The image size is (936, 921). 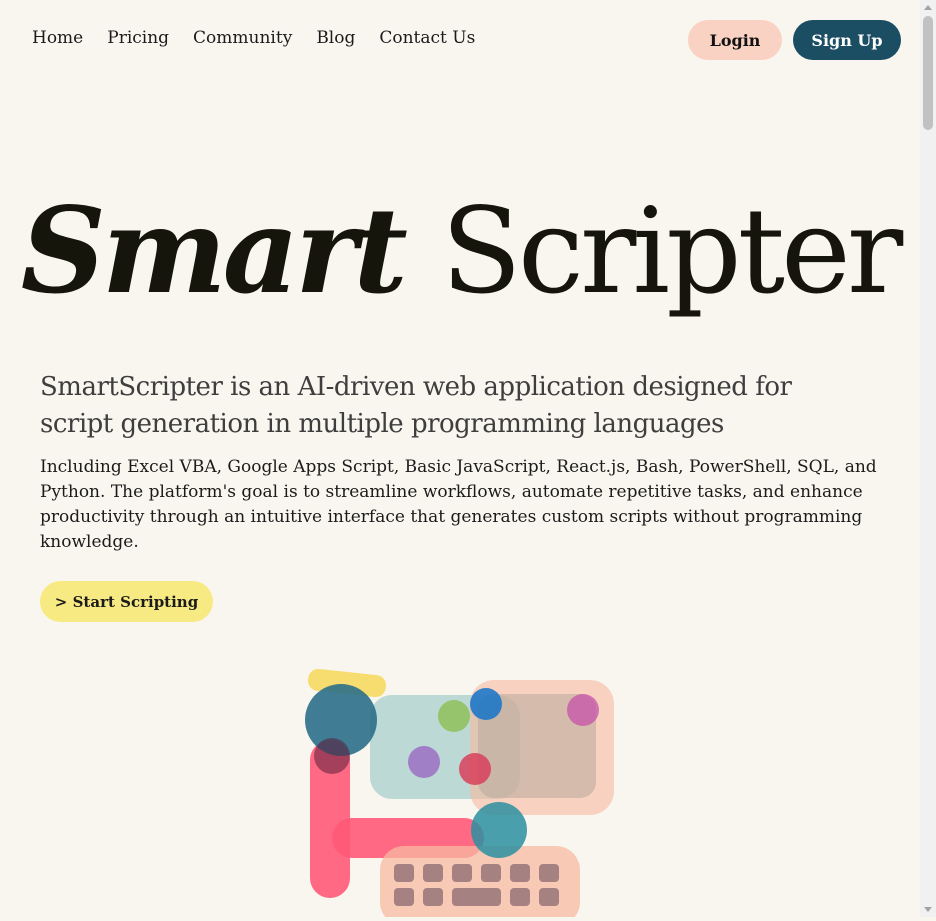 What do you see at coordinates (672, 251) in the screenshot?
I see `hero-title-regular: Scripter` at bounding box center [672, 251].